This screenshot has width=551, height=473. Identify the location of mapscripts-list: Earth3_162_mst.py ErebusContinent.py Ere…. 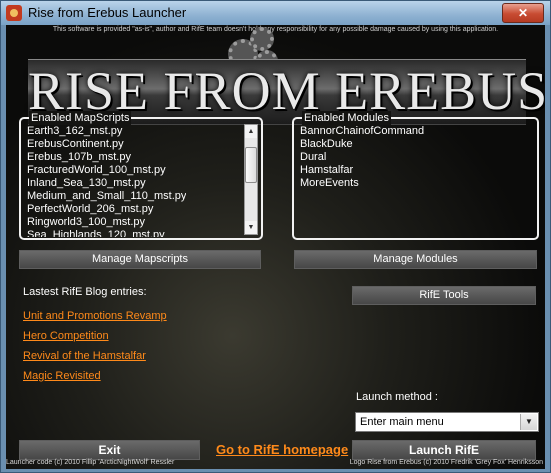
(106, 181).